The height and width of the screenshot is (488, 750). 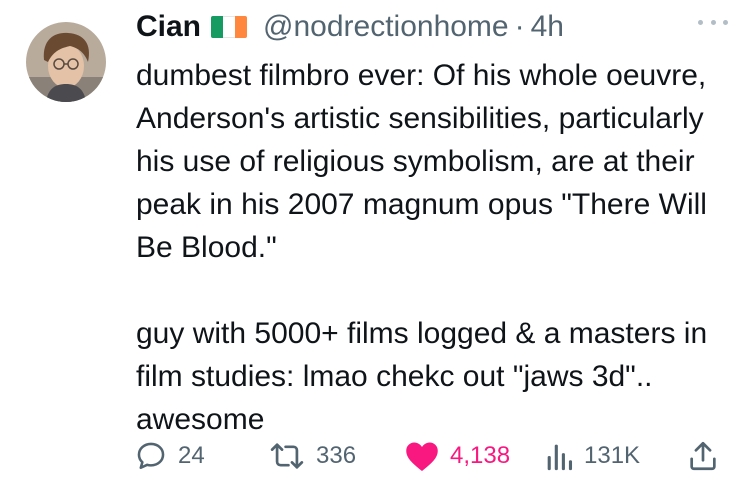 What do you see at coordinates (612, 455) in the screenshot?
I see `view-count: 131K` at bounding box center [612, 455].